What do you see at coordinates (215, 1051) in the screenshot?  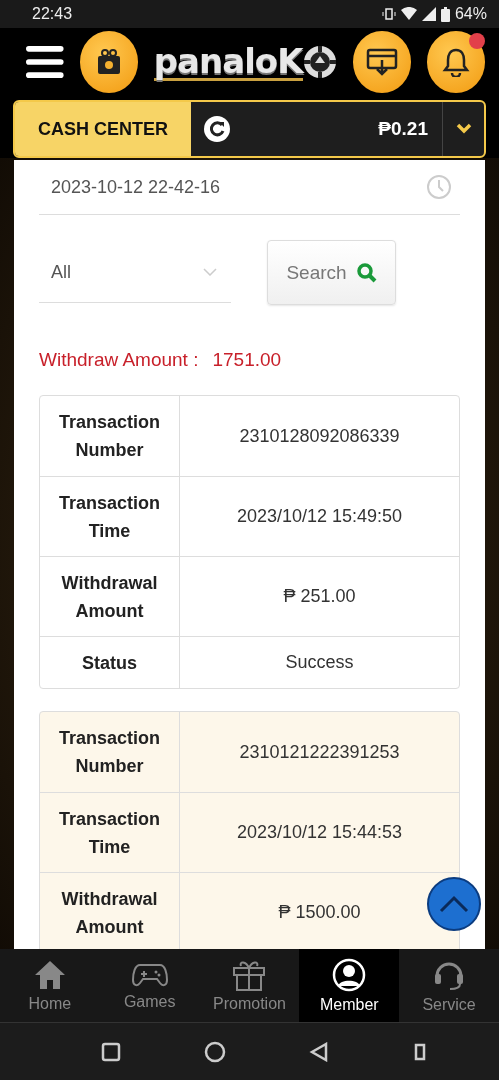 I see `home-circle-icon` at bounding box center [215, 1051].